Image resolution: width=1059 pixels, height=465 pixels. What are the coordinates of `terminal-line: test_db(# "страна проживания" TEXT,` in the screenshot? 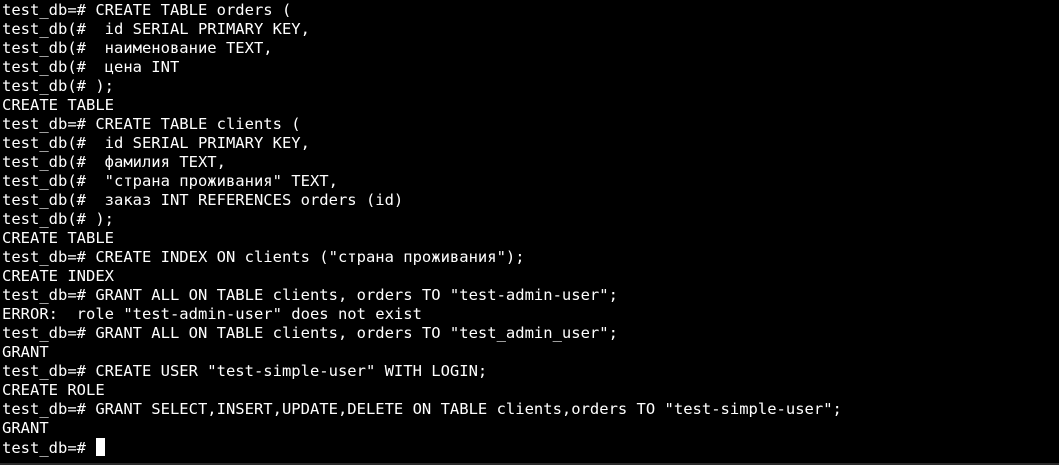 It's located at (170, 181).